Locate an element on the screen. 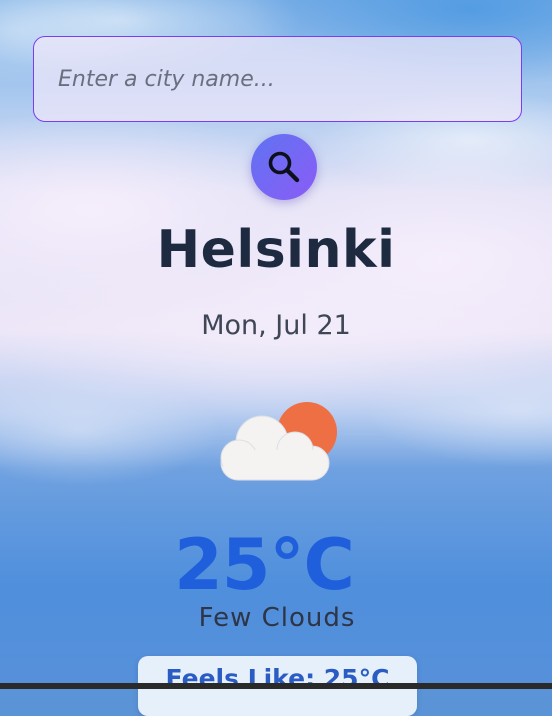  search-button is located at coordinates (284, 167).